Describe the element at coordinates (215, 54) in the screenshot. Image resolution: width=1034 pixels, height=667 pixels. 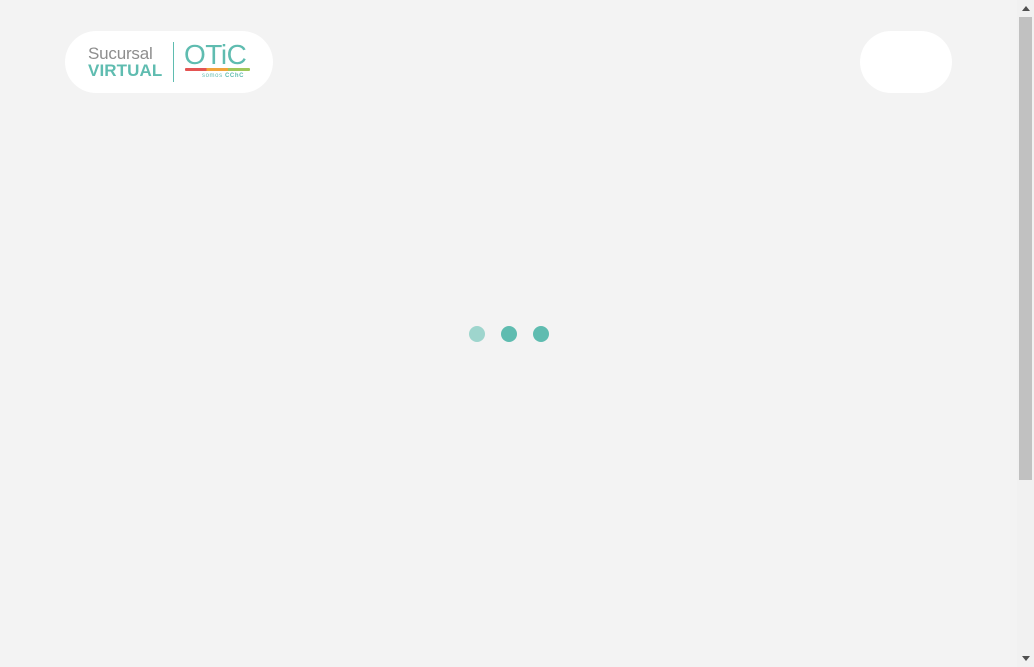
I see `otic-brand-word: OTiC` at that location.